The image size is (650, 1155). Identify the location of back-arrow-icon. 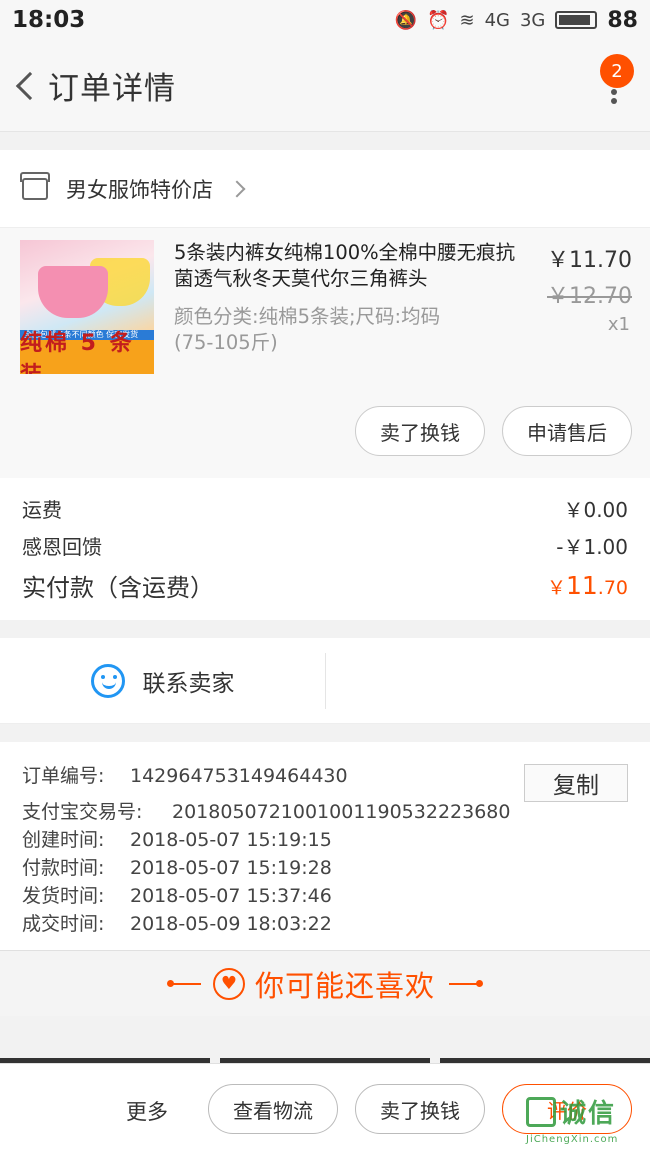
(30, 85).